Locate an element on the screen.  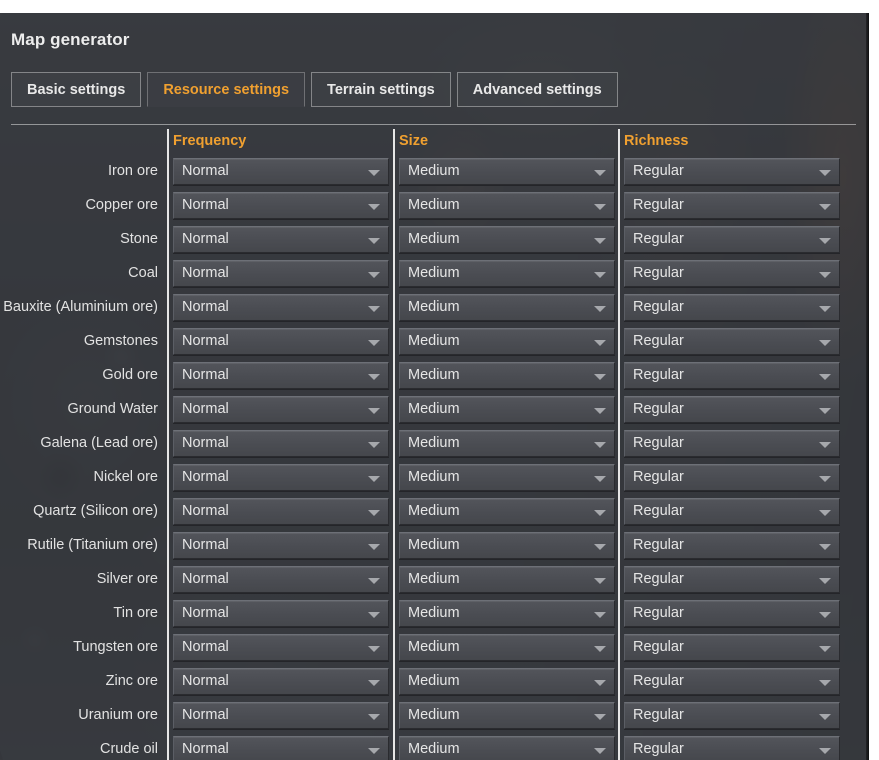
window-right-edge is located at coordinates (867, 386).